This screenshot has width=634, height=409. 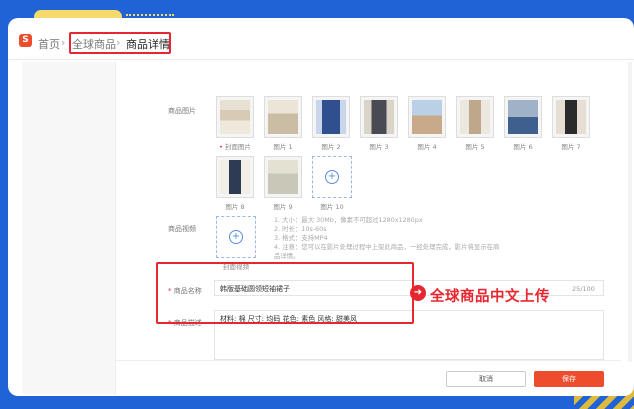 What do you see at coordinates (300, 229) in the screenshot?
I see `video-hint-2: 2. 时长：10s-60s` at bounding box center [300, 229].